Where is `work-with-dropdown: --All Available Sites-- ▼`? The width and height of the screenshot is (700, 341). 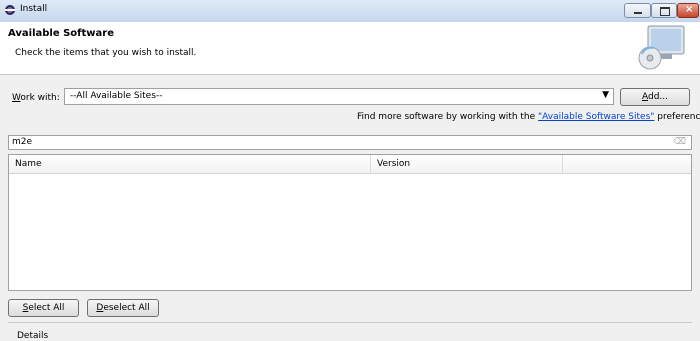 work-with-dropdown: --All Available Sites-- ▼ is located at coordinates (339, 96).